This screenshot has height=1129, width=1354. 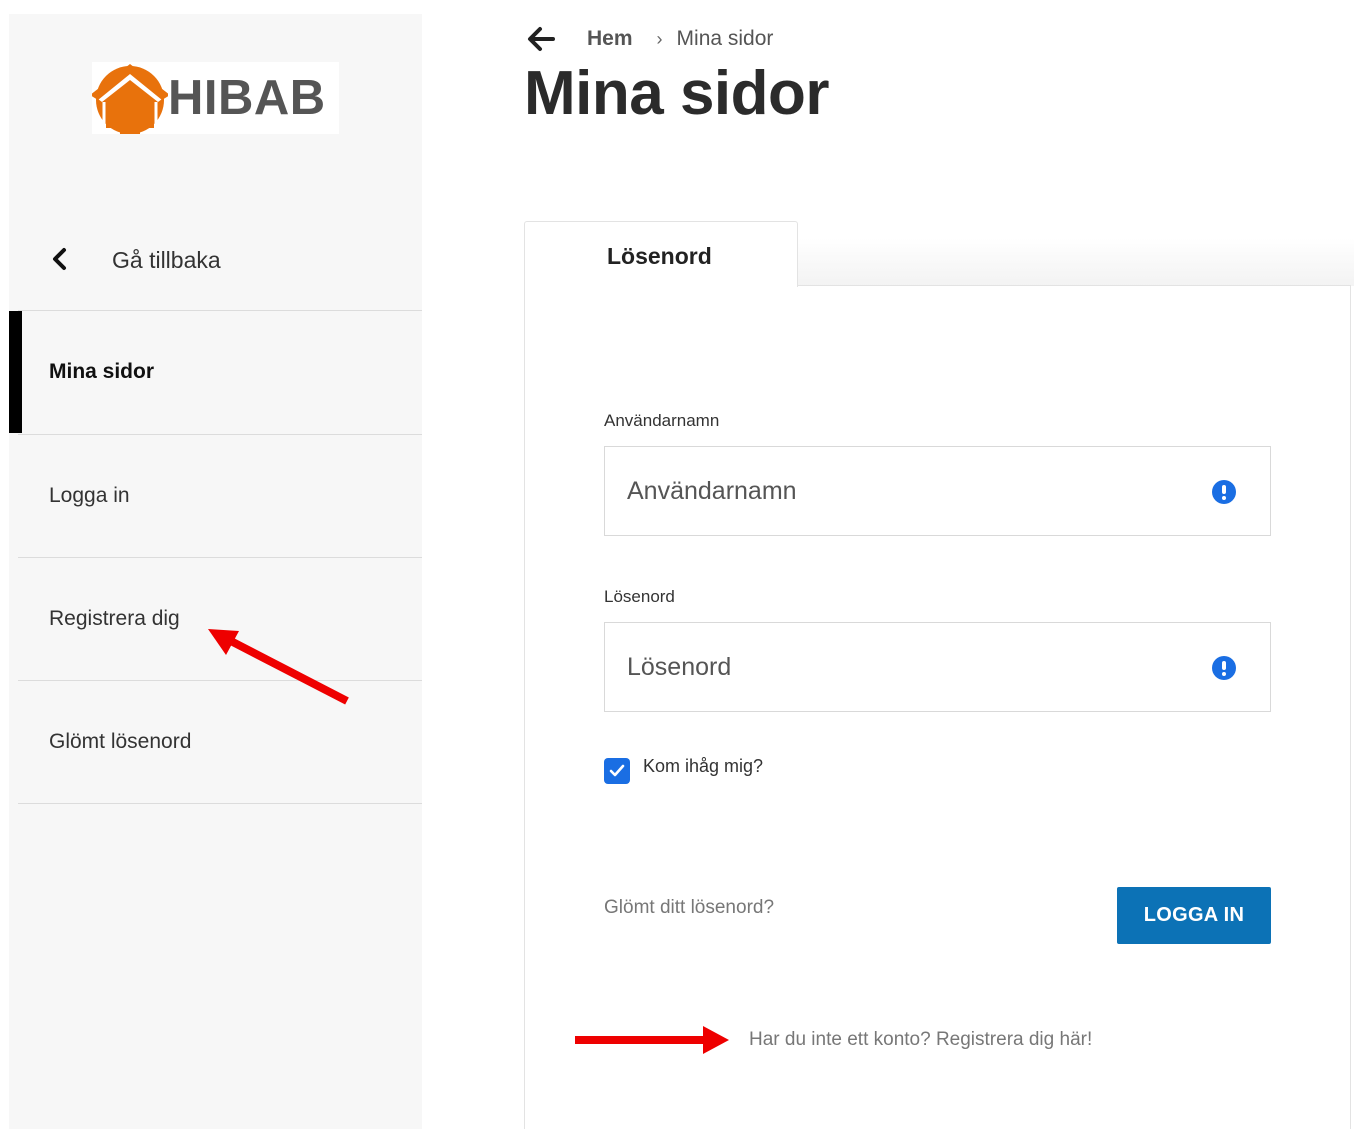 I want to click on username-input, so click(x=907, y=491).